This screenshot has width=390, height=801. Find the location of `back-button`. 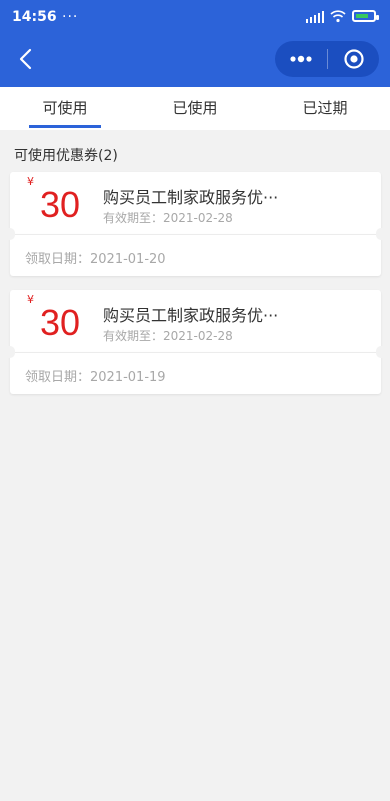

back-button is located at coordinates (25, 59).